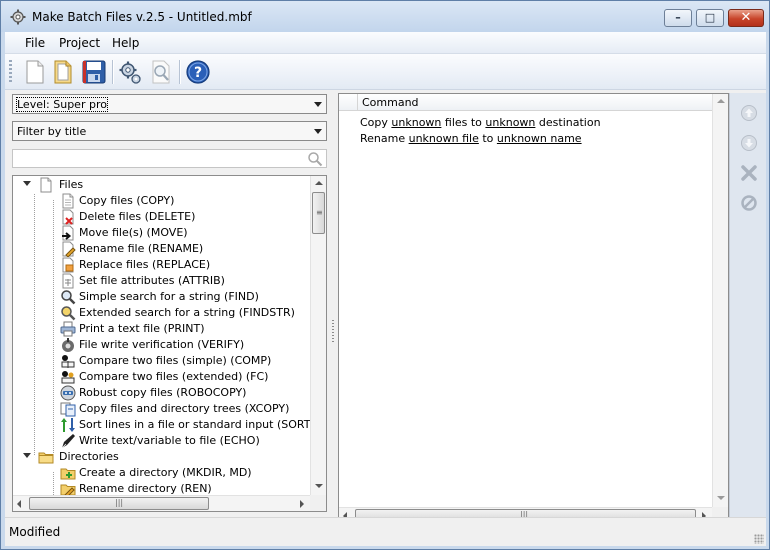 This screenshot has height=550, width=770. I want to click on tree-item: Copy files and directory trees (XCOPY), so click(161, 409).